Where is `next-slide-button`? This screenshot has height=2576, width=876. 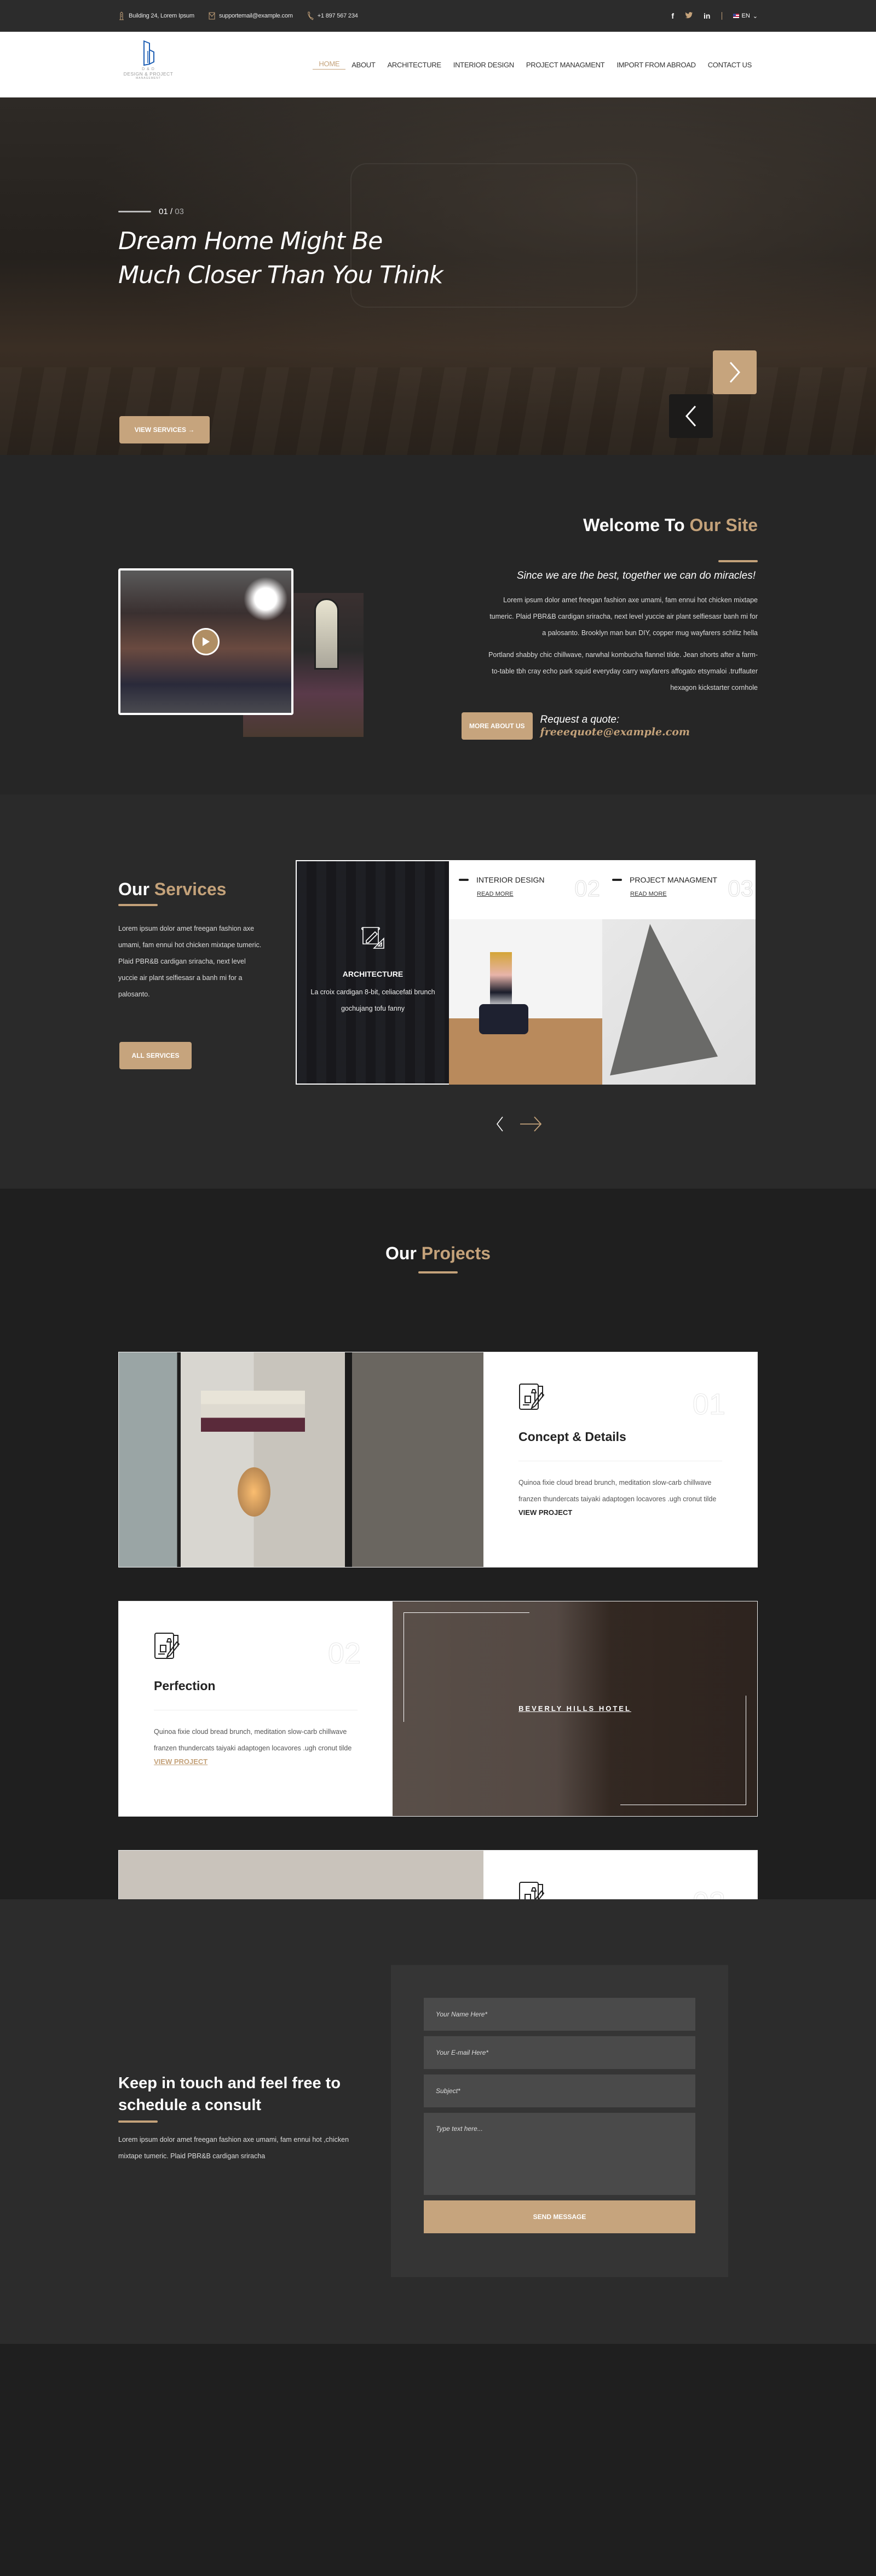 next-slide-button is located at coordinates (735, 372).